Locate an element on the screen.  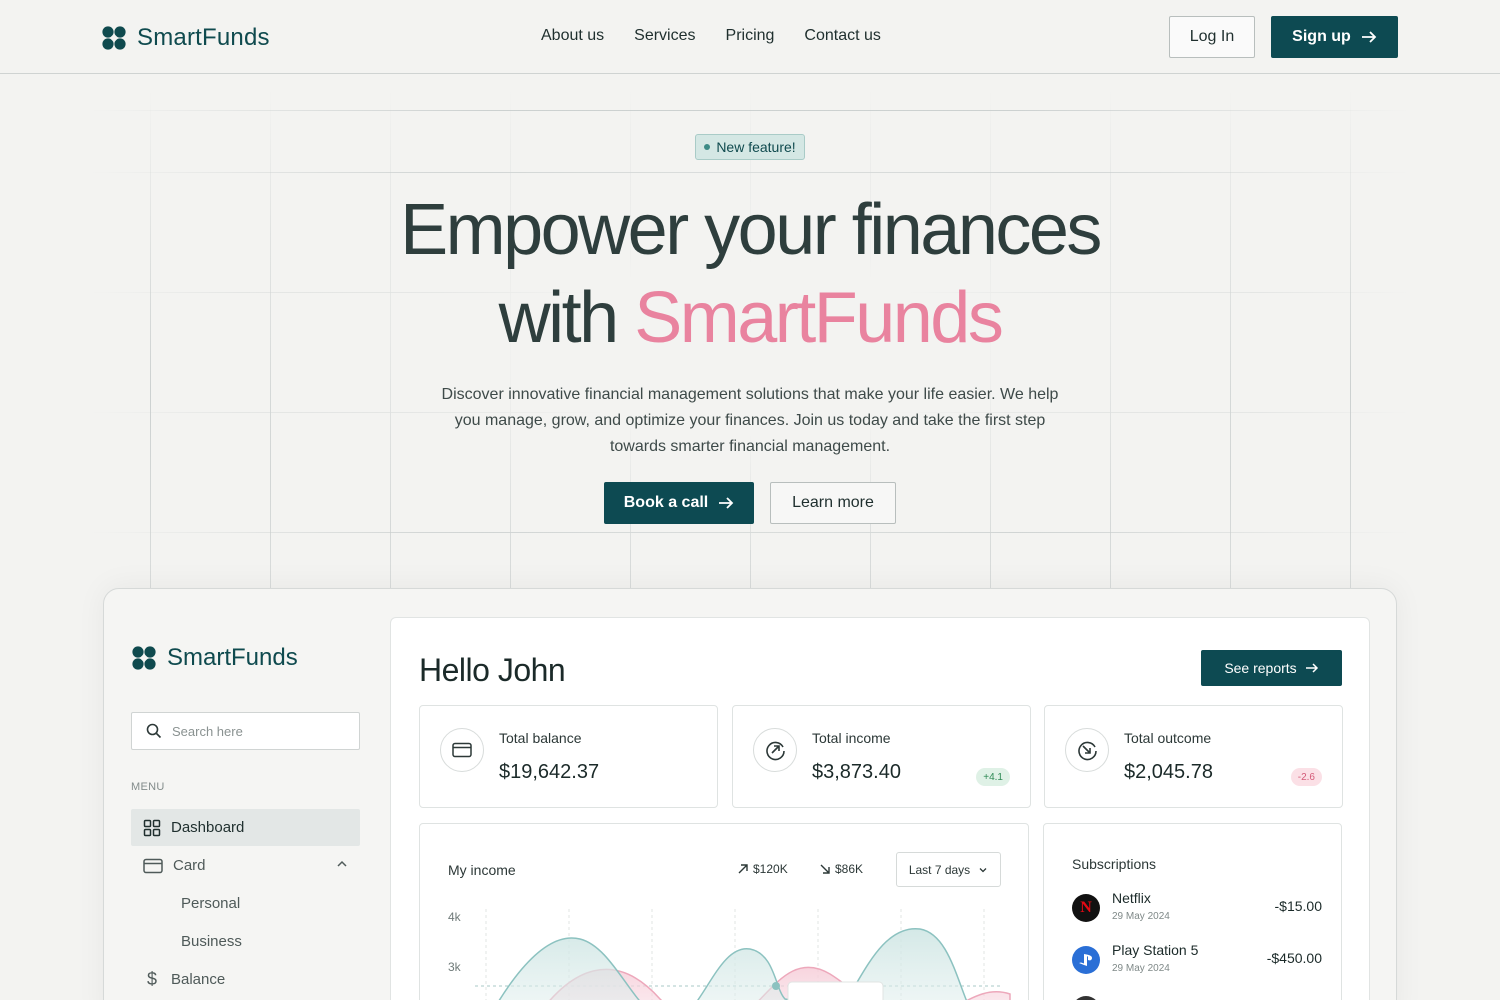
range-label: Last 7 days is located at coordinates (939, 869).